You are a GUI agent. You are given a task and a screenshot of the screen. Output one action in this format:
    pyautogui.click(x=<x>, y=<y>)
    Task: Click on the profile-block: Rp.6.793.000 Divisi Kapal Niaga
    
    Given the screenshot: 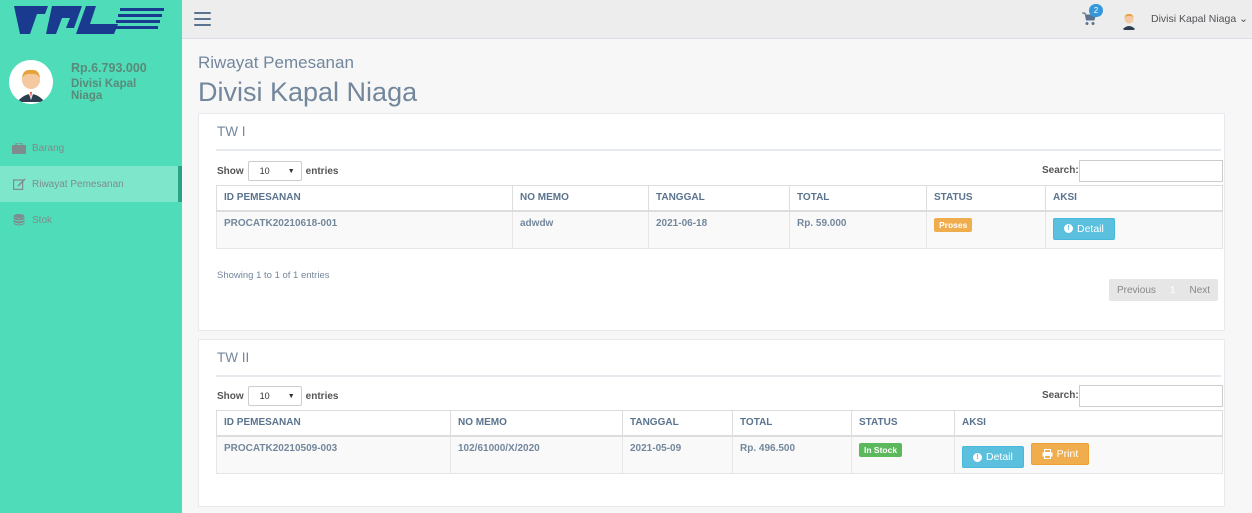 What is the action you would take?
    pyautogui.click(x=91, y=84)
    